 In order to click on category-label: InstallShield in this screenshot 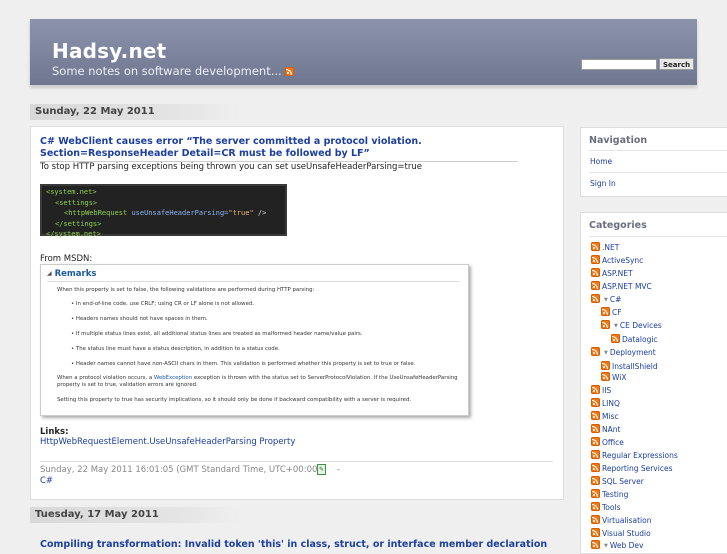, I will do `click(635, 366)`.